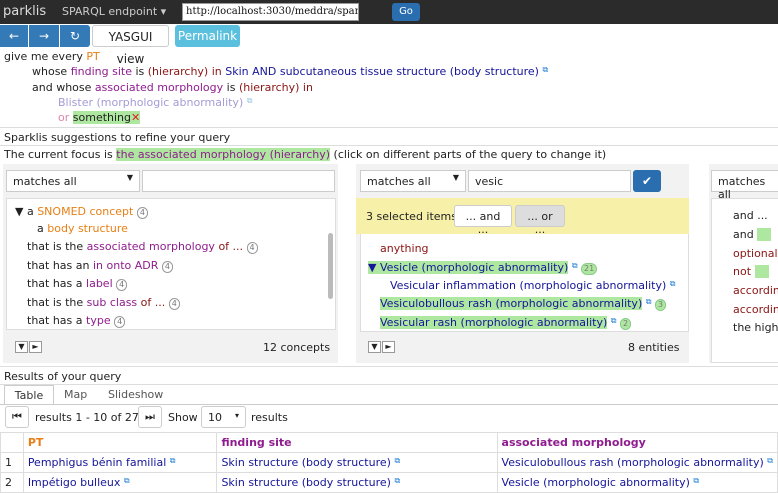 The height and width of the screenshot is (493, 778). What do you see at coordinates (17, 417) in the screenshot?
I see `first-page-icon: ⏮` at bounding box center [17, 417].